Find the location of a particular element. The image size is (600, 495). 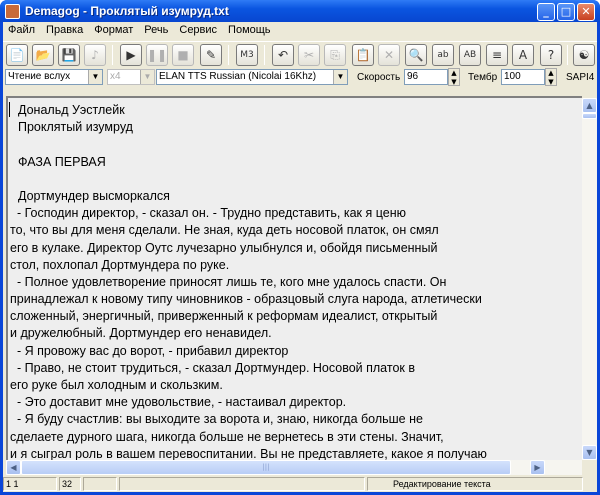

align-icon: ≡ is located at coordinates (497, 55).